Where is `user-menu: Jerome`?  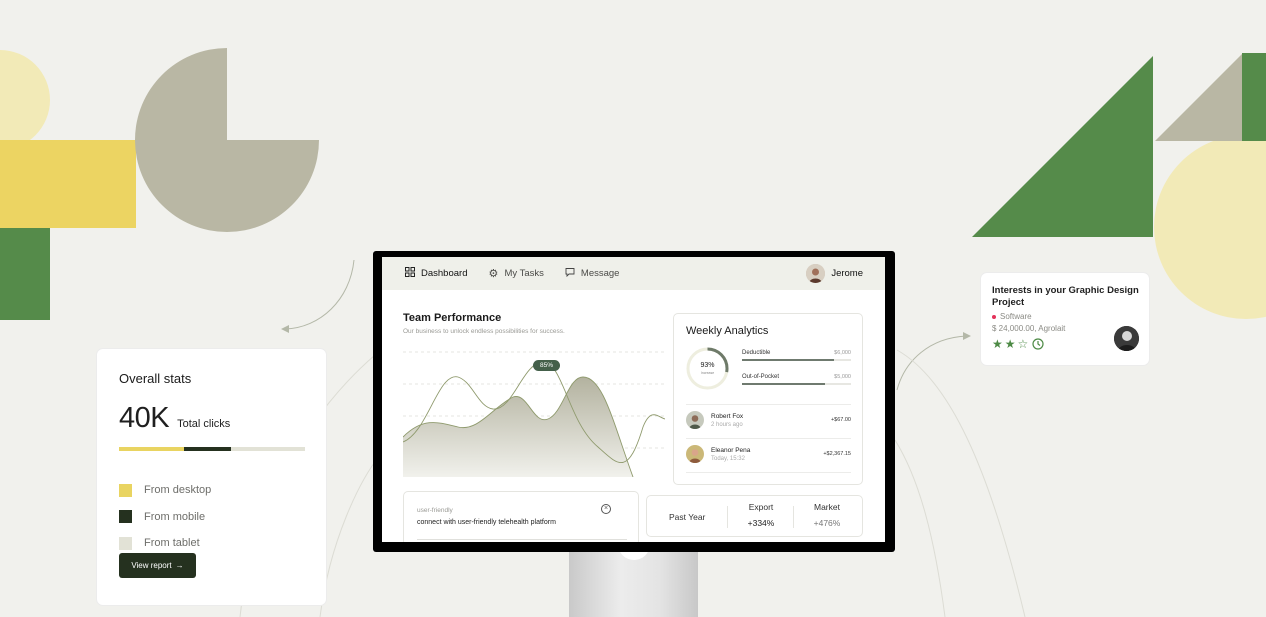
user-menu: Jerome is located at coordinates (834, 273).